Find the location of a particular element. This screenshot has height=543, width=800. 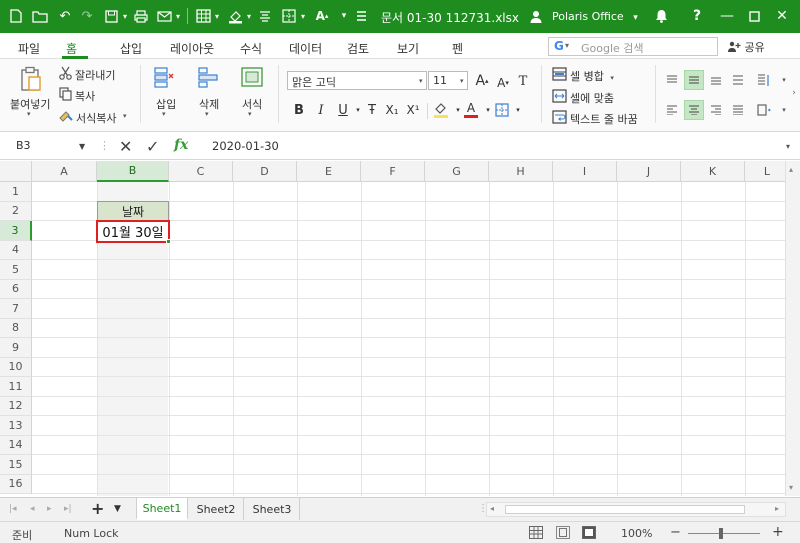

tab-insert: 삽입 is located at coordinates (131, 48).